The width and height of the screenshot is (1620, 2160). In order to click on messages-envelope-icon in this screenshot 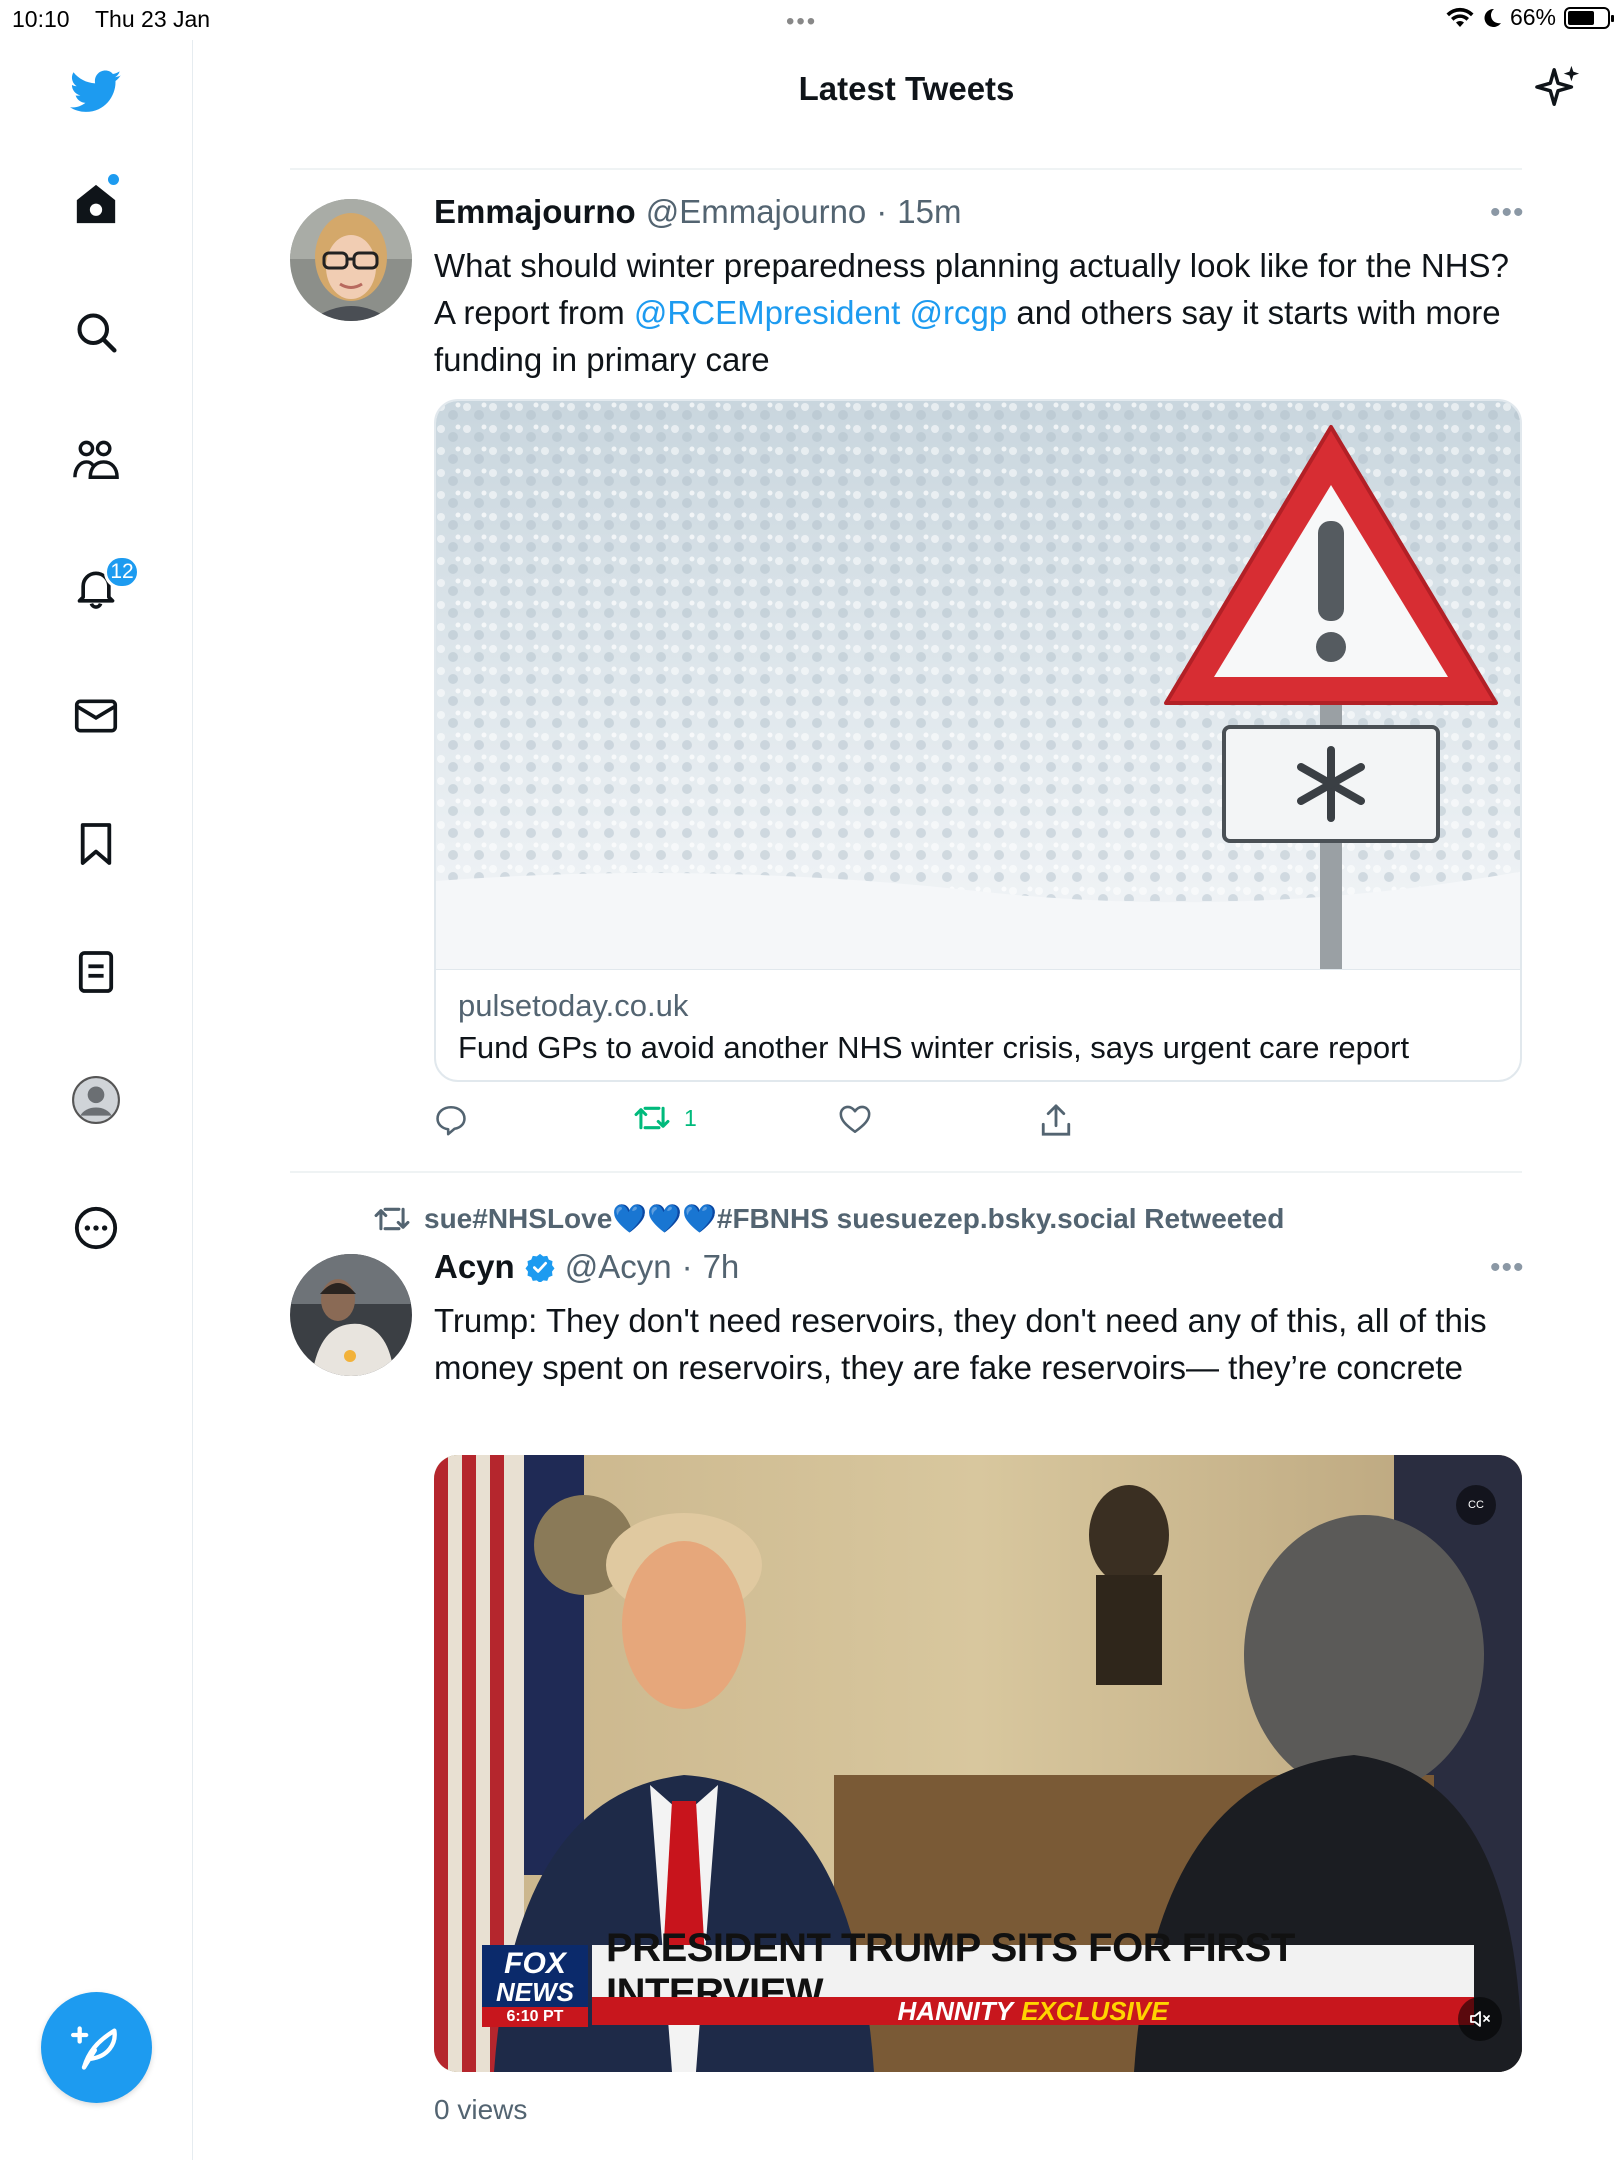, I will do `click(96, 716)`.